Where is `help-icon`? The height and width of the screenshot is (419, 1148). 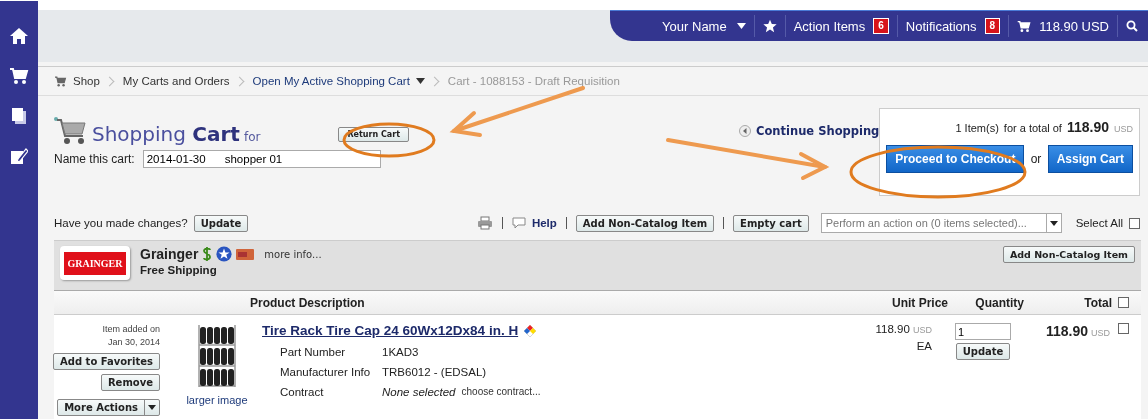
help-icon is located at coordinates (518, 223).